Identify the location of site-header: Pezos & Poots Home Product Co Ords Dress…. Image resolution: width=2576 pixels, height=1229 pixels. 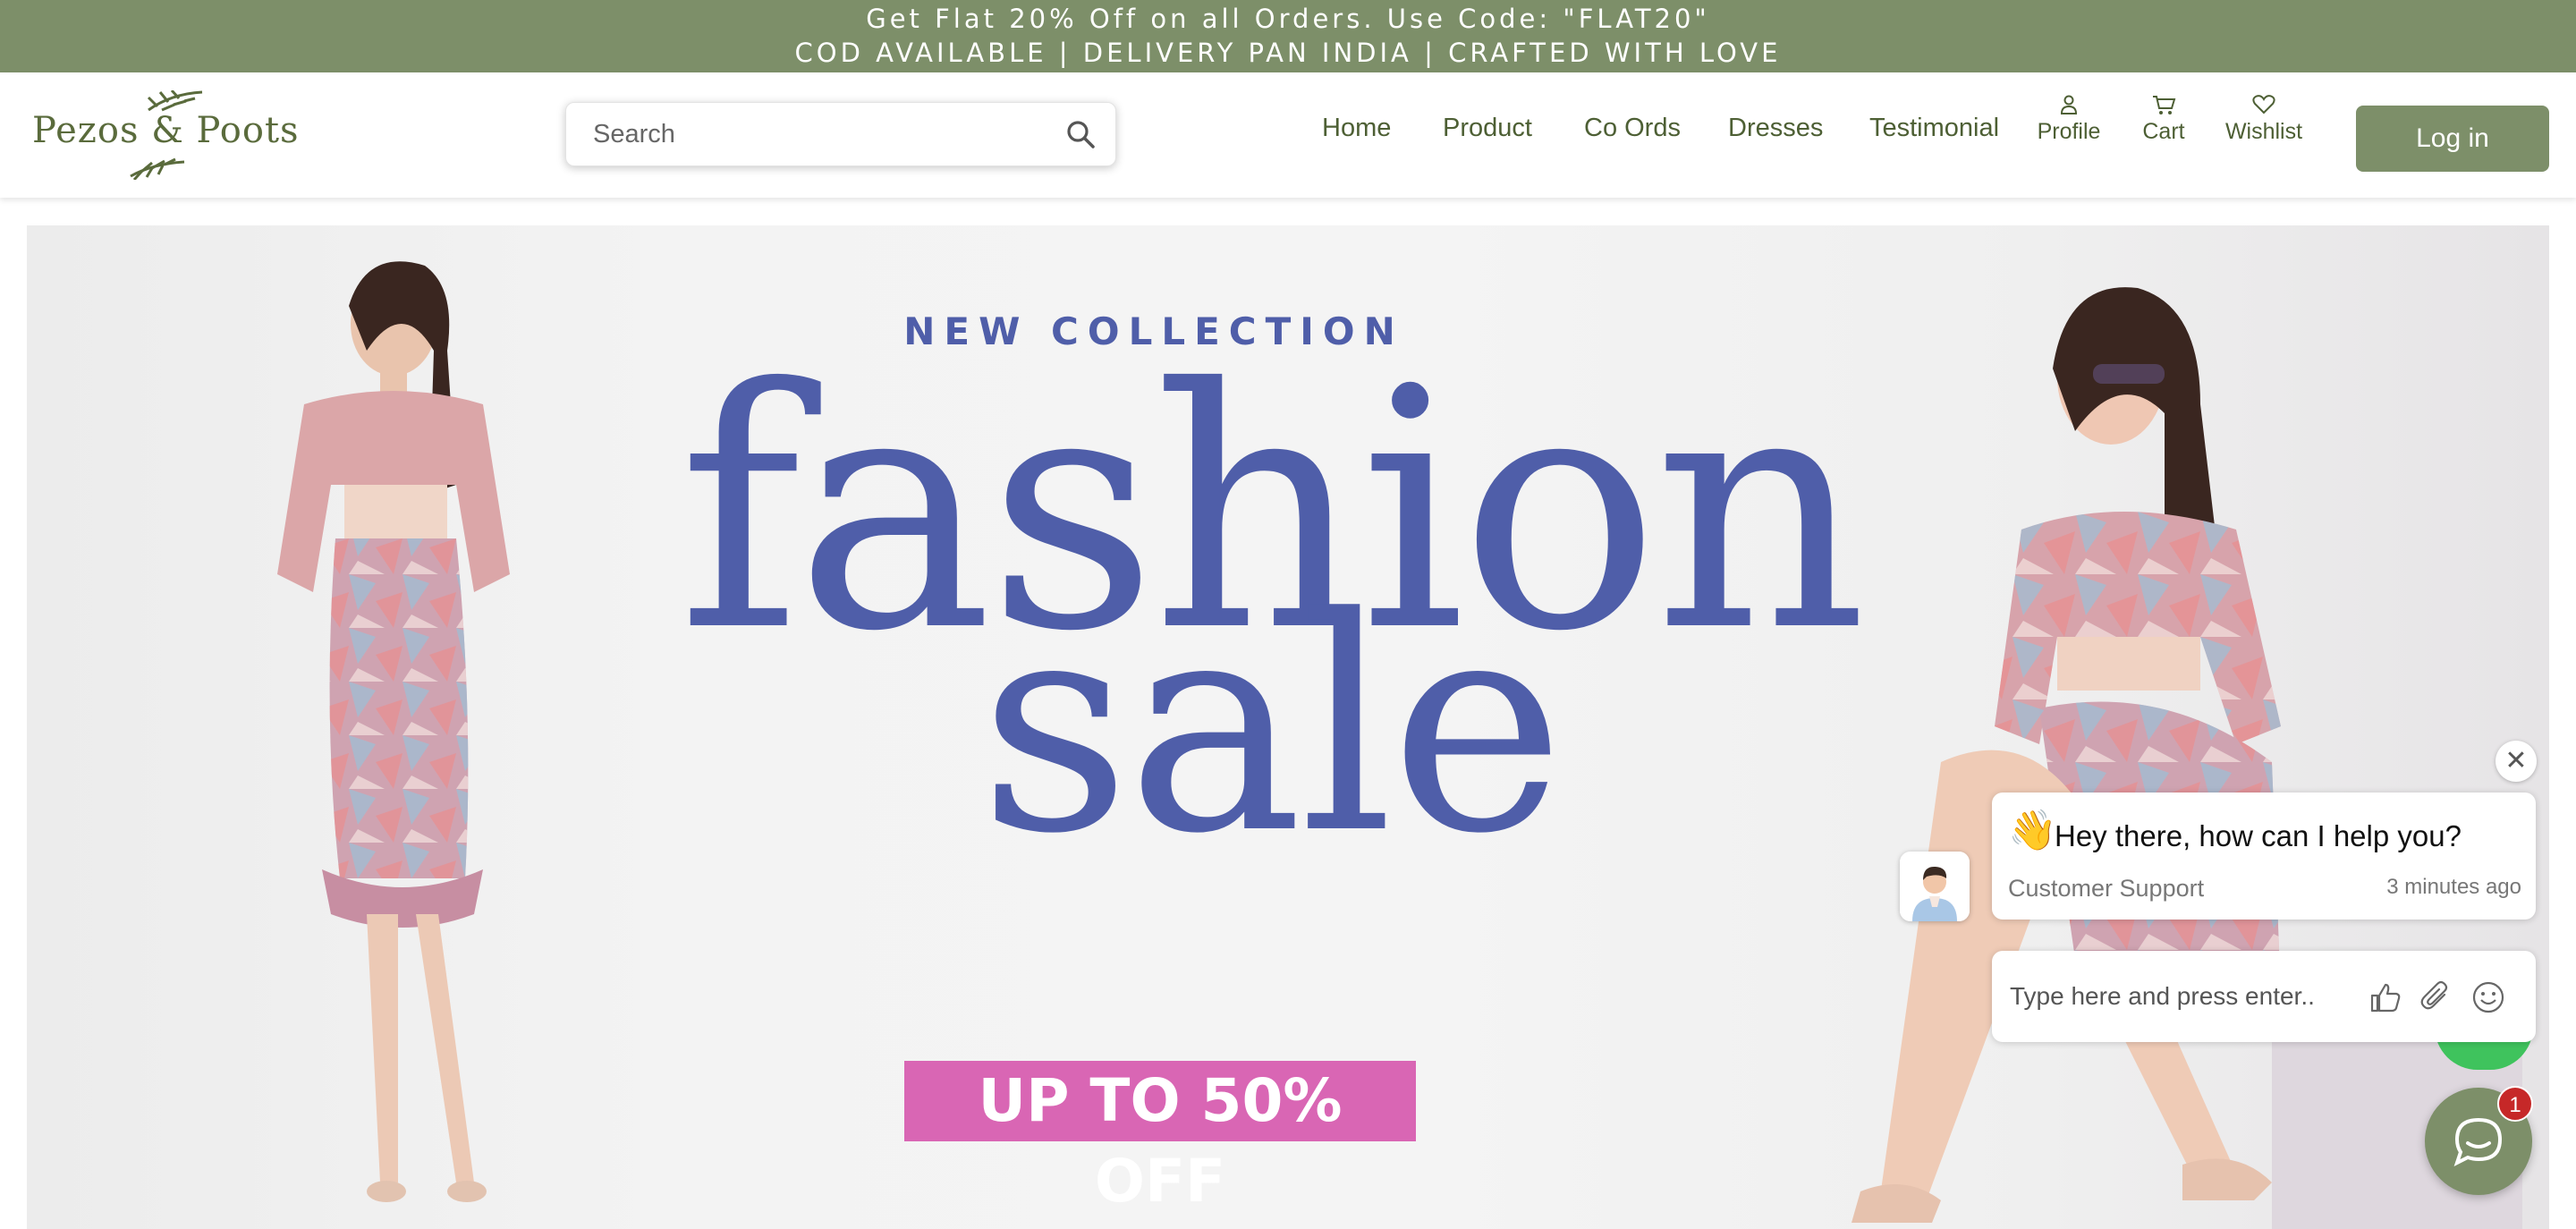
(1288, 135).